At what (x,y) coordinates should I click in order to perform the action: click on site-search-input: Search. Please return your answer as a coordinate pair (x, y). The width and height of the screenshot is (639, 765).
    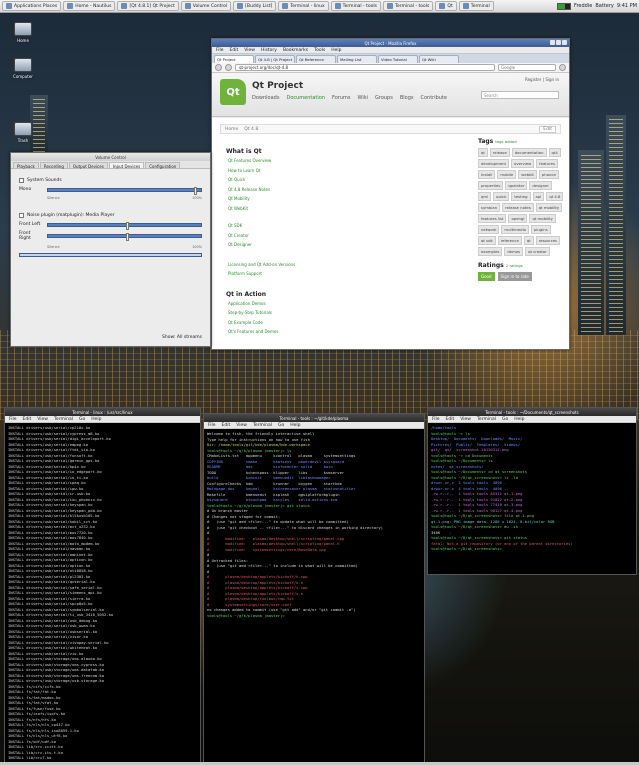
    Looking at the image, I should click on (520, 95).